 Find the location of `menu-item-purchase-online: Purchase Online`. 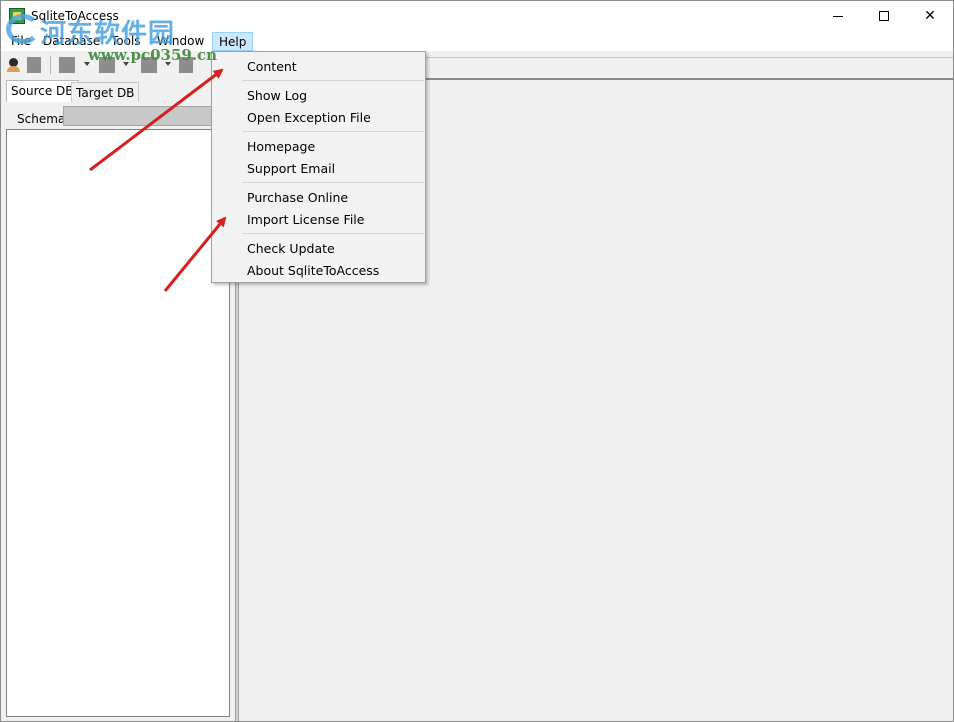

menu-item-purchase-online: Purchase Online is located at coordinates (318, 197).